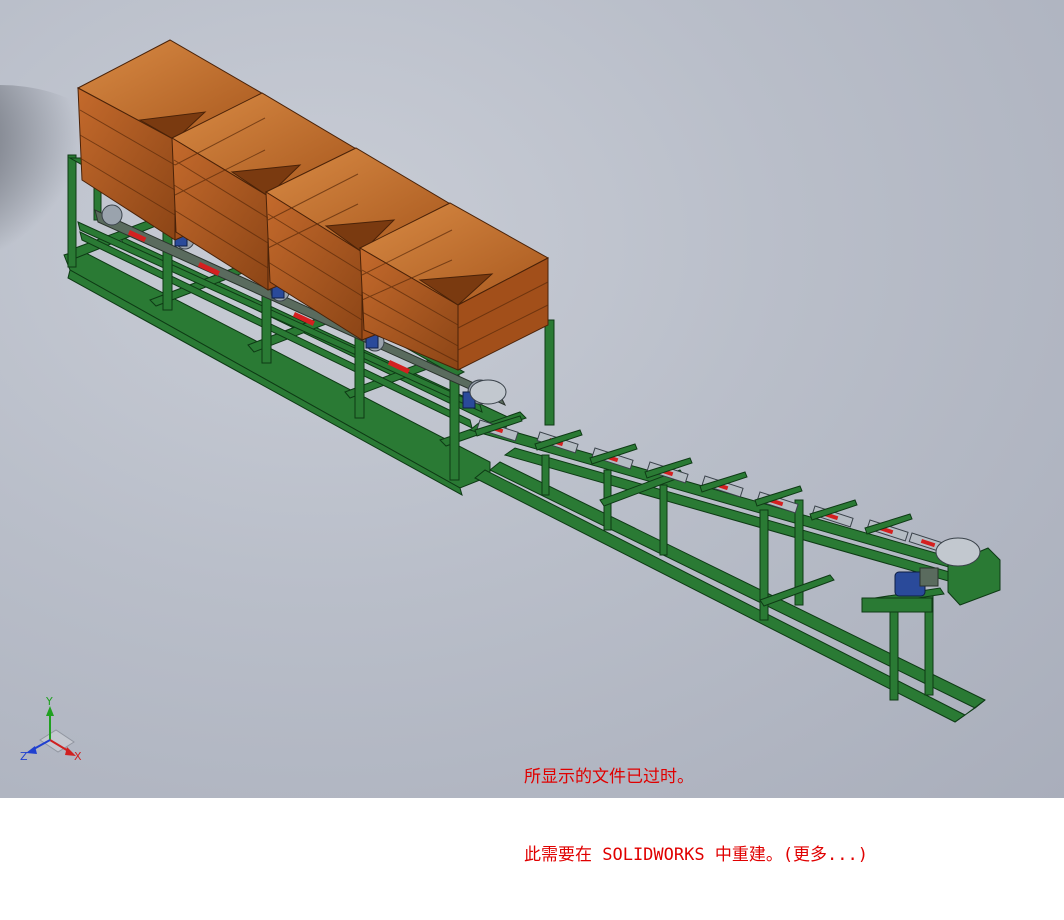 The height and width of the screenshot is (920, 1064). What do you see at coordinates (49, 701) in the screenshot?
I see `triad-y-label: Y` at bounding box center [49, 701].